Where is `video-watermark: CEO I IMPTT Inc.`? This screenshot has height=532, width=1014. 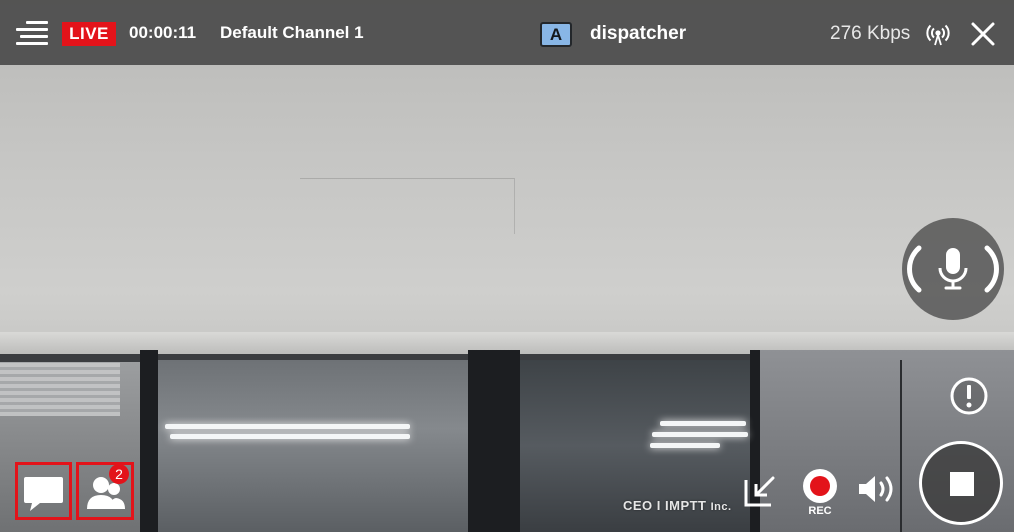
video-watermark: CEO I IMPTT Inc. is located at coordinates (677, 505).